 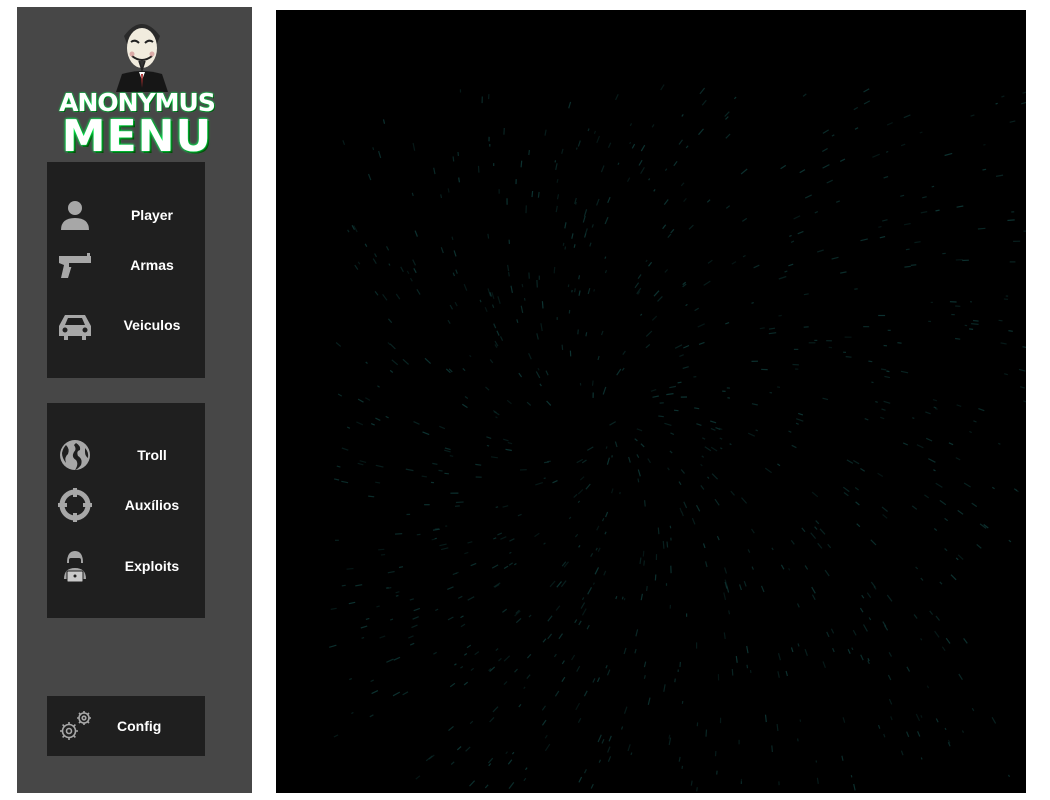 I want to click on player-icon, so click(x=75, y=215).